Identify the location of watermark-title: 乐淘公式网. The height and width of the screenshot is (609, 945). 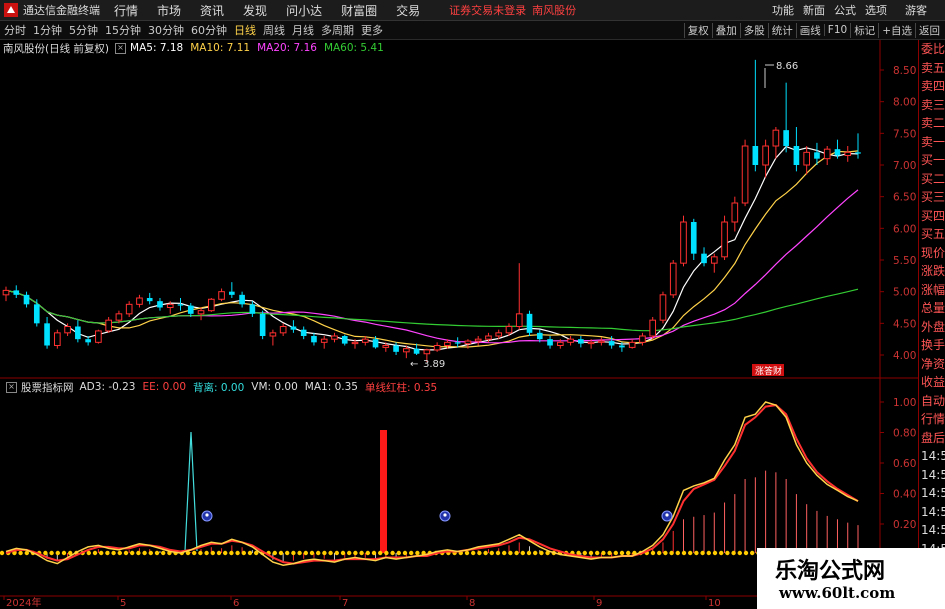
(830, 571).